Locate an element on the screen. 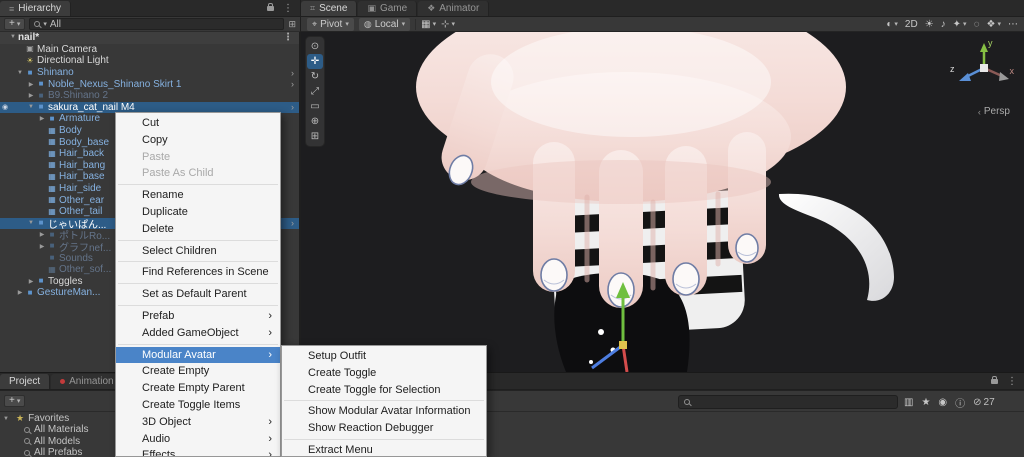 This screenshot has width=1024, height=457. submenu-item: Create Toggle is located at coordinates (384, 373).